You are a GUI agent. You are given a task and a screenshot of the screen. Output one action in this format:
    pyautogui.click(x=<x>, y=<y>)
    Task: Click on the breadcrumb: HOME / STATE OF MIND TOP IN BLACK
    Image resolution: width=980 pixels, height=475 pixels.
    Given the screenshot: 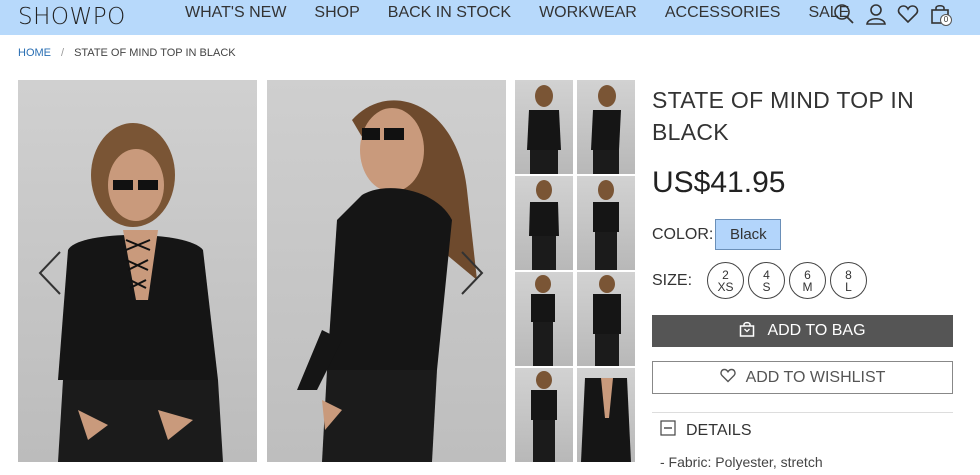 What is the action you would take?
    pyautogui.click(x=127, y=53)
    